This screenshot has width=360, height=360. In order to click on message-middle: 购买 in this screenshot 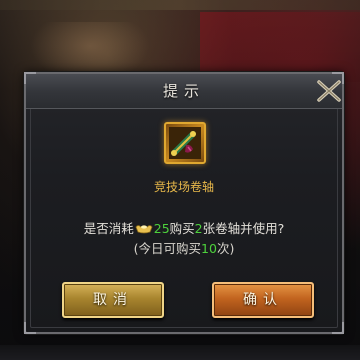, I will do `click(182, 228)`.